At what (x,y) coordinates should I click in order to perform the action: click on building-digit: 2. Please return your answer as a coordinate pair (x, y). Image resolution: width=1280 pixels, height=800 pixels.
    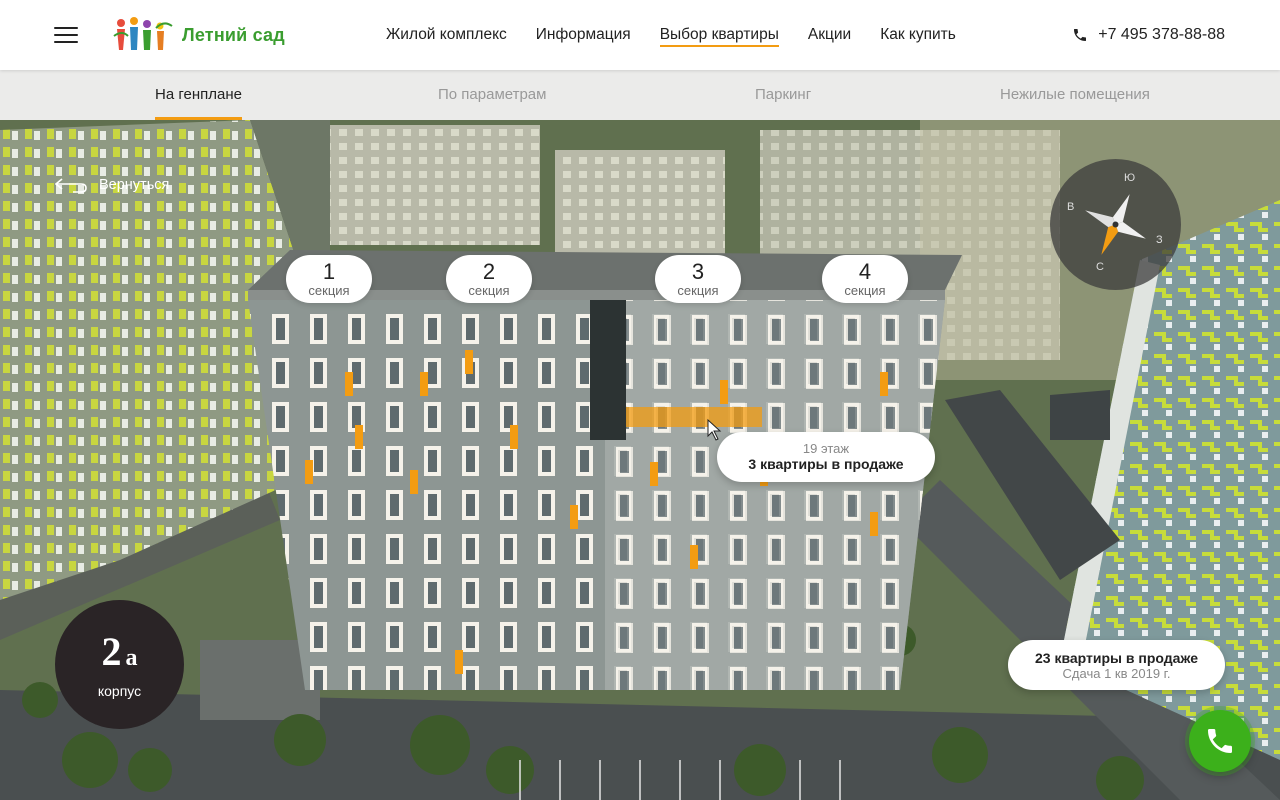
    Looking at the image, I should click on (111, 651).